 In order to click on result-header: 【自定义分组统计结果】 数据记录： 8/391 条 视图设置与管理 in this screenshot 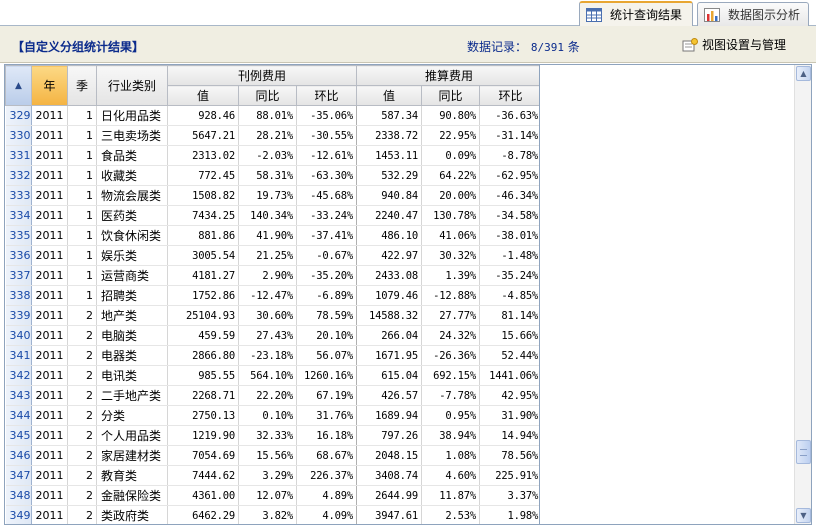, I will do `click(408, 44)`.